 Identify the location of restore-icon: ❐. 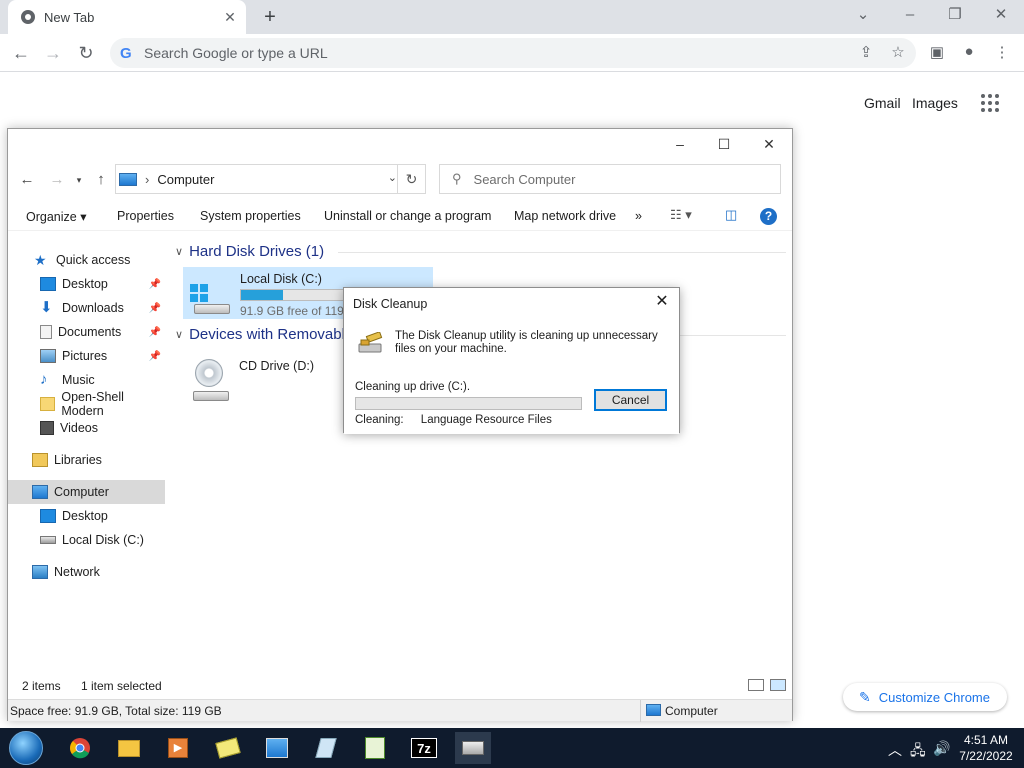
(955, 15).